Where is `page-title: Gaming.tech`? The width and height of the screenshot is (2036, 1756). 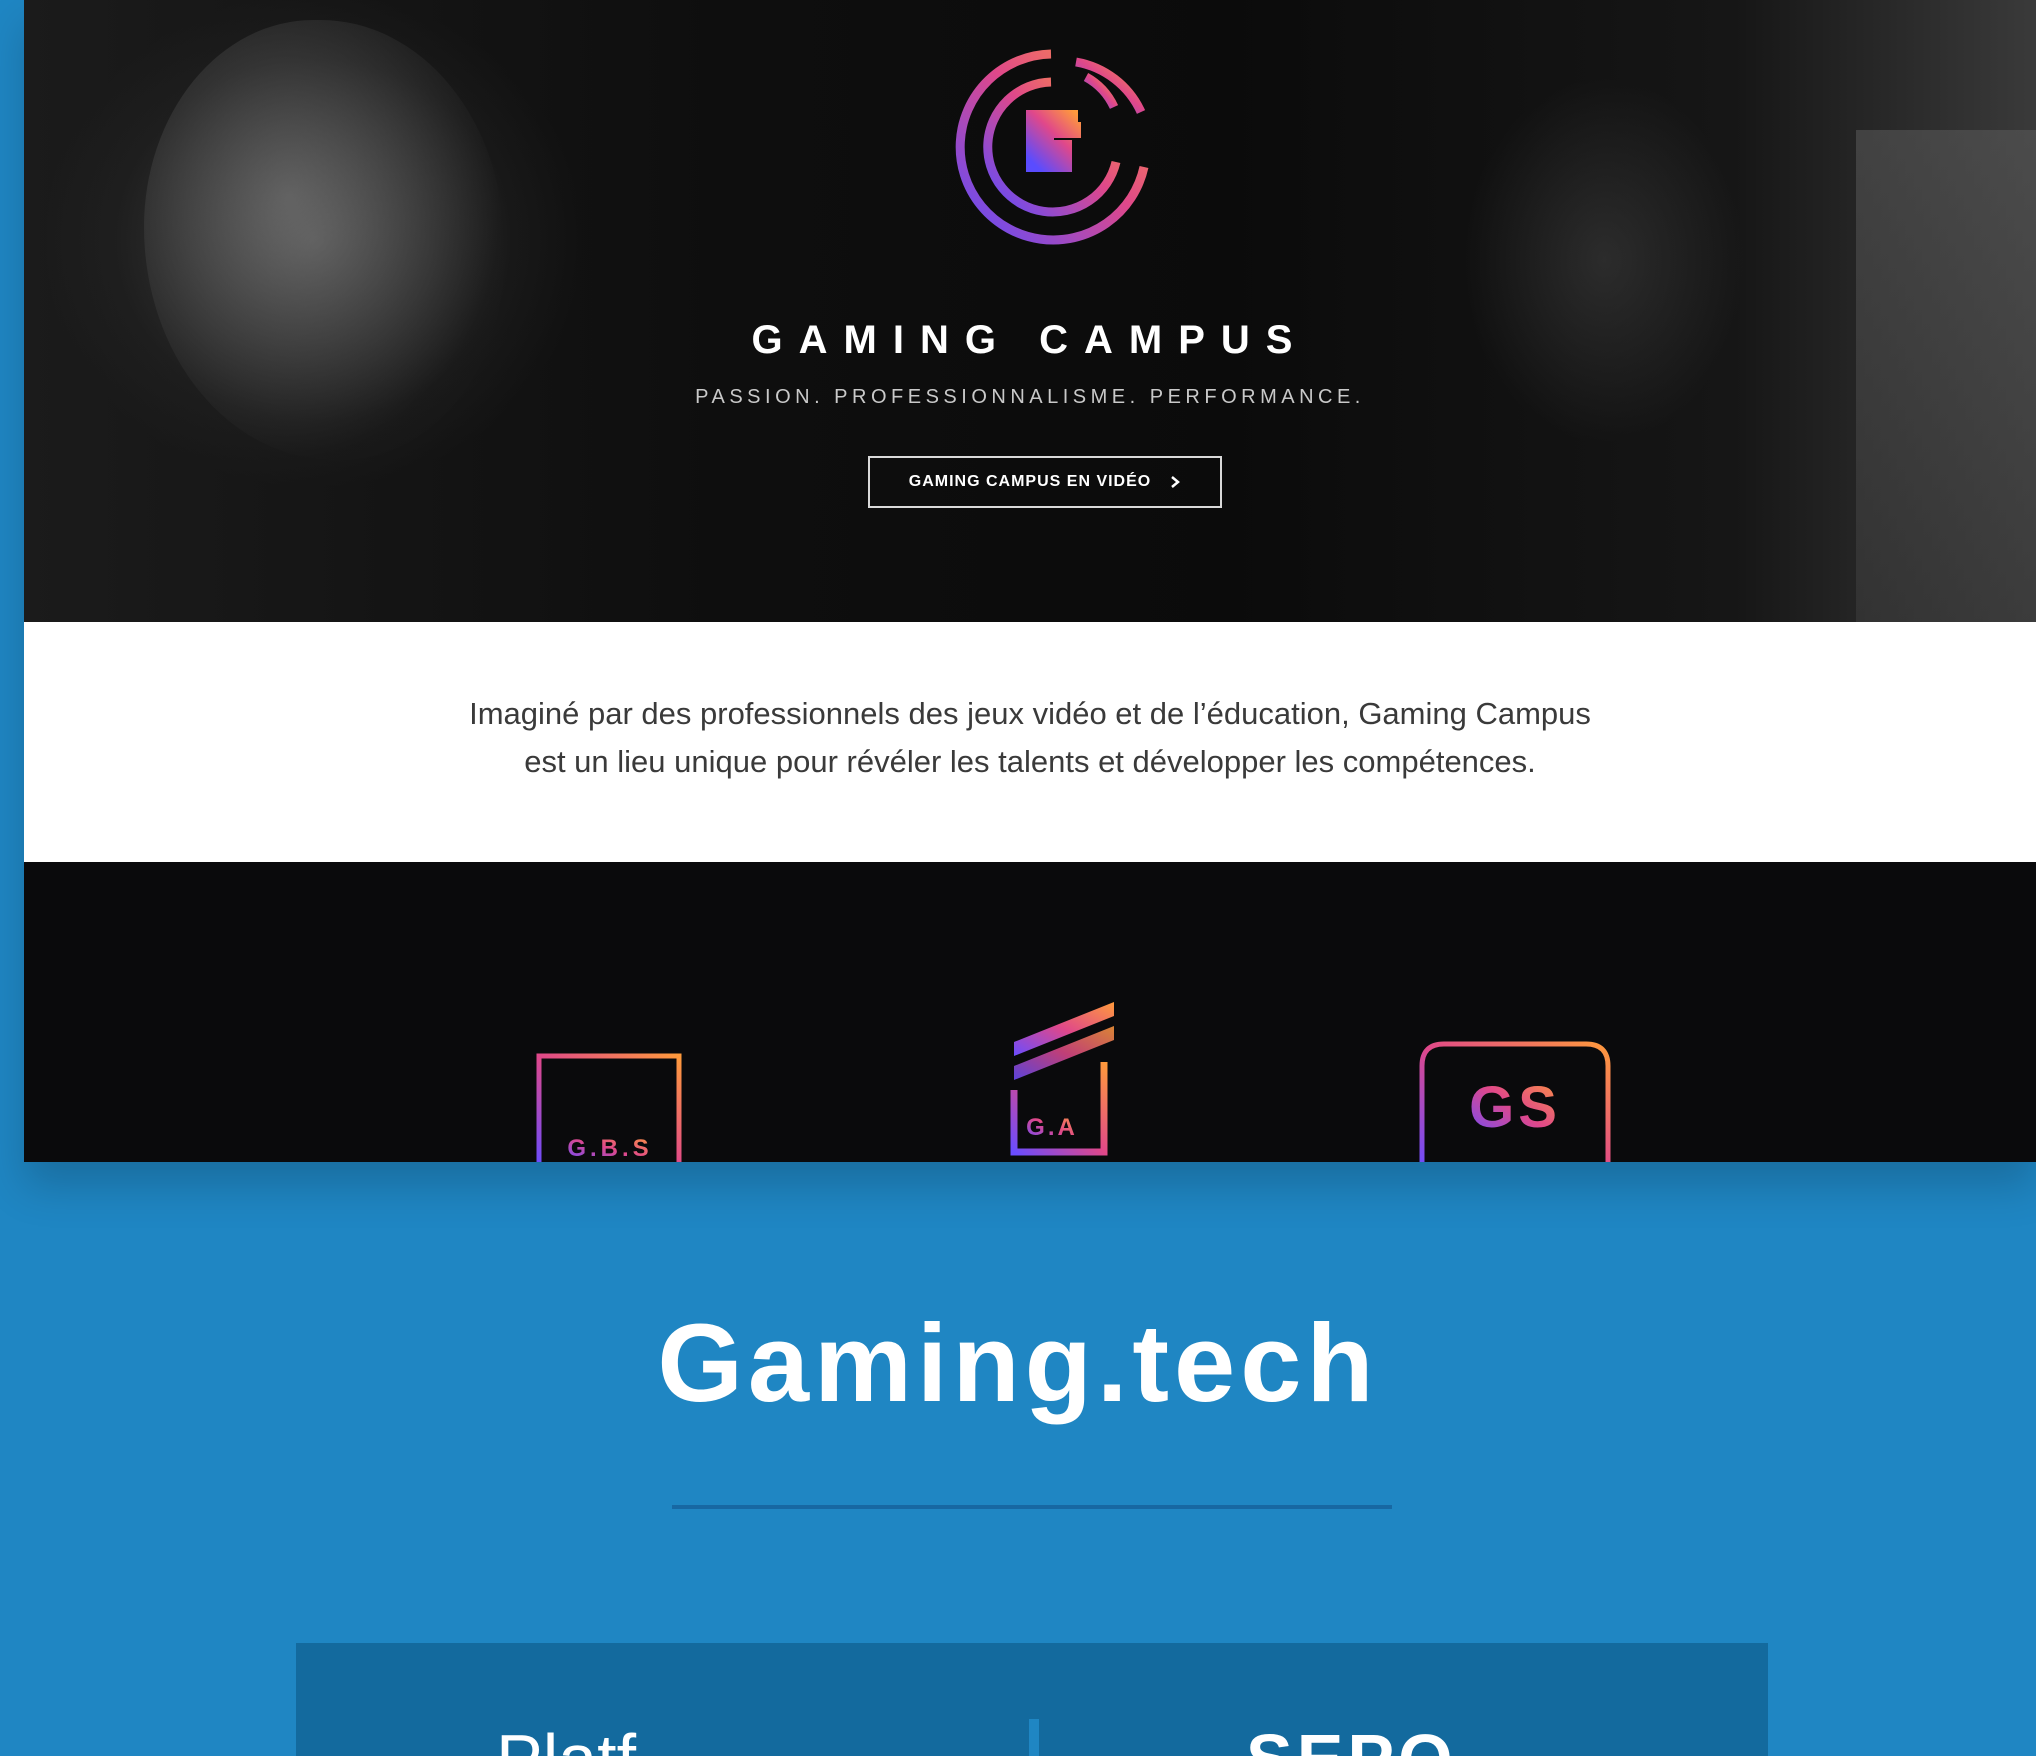 page-title: Gaming.tech is located at coordinates (1018, 1363).